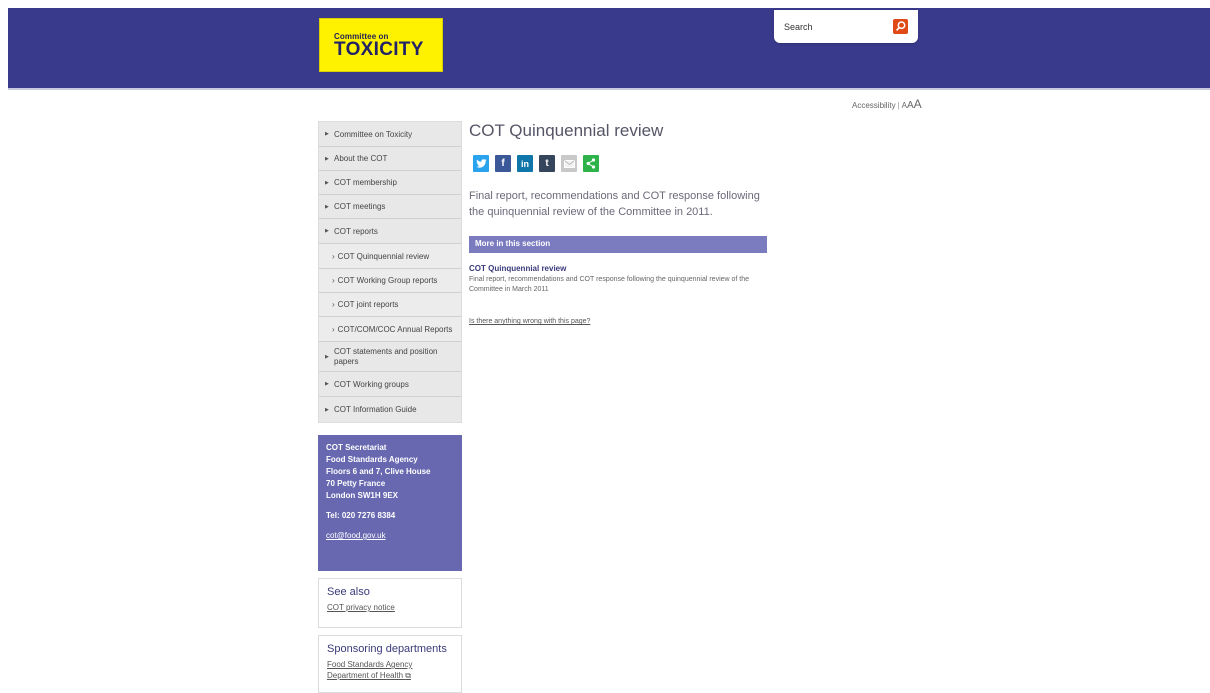 The height and width of the screenshot is (693, 1210). Describe the element at coordinates (390, 409) in the screenshot. I see `sidebar-item-information-guide: ▶ COT Information Guide` at that location.